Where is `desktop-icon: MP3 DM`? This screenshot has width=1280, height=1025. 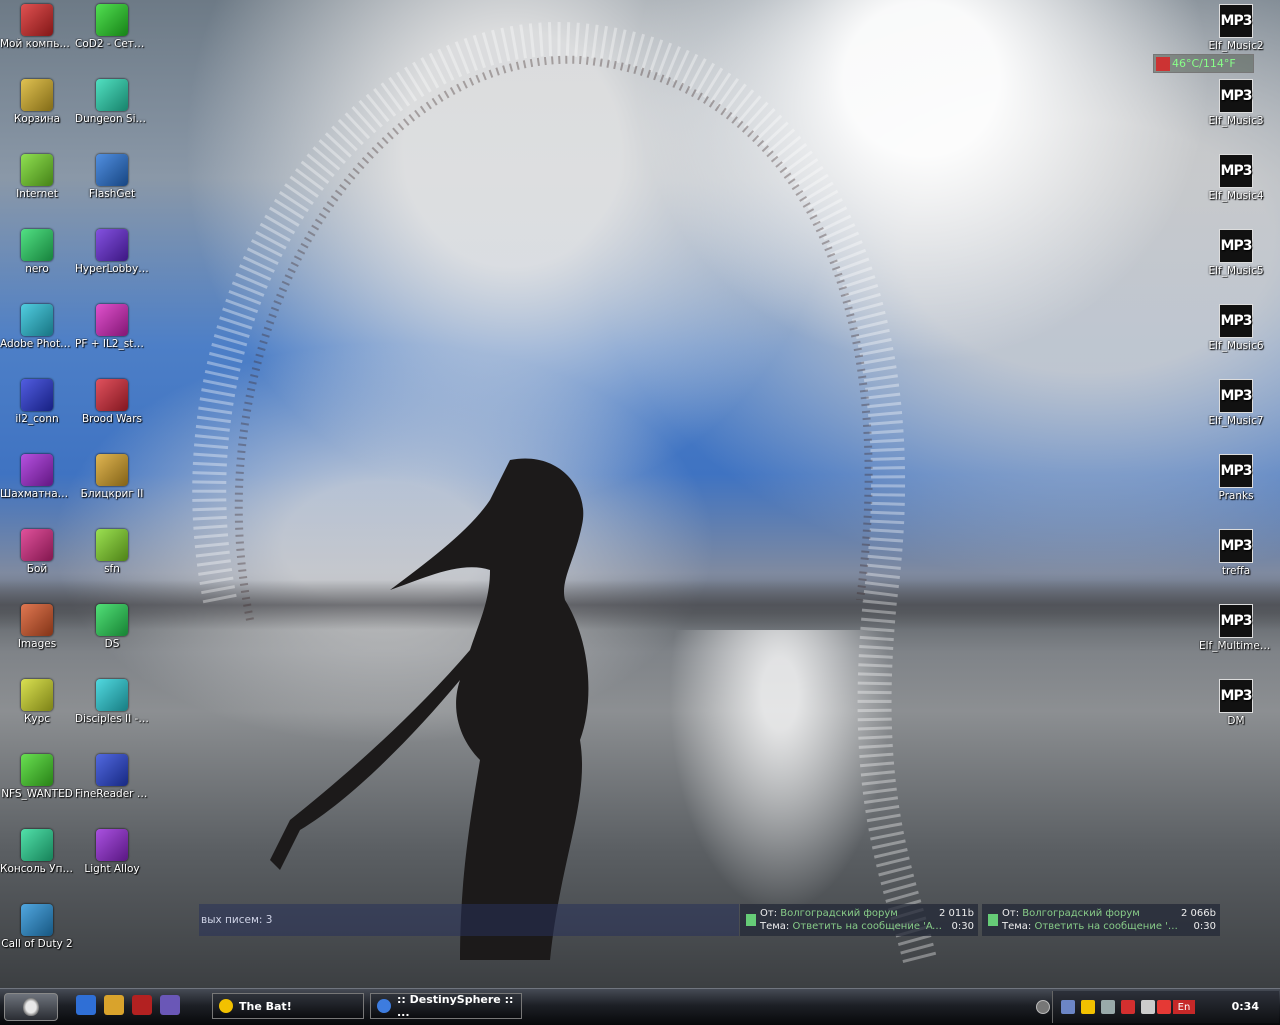
desktop-icon: MP3 DM is located at coordinates (1236, 703).